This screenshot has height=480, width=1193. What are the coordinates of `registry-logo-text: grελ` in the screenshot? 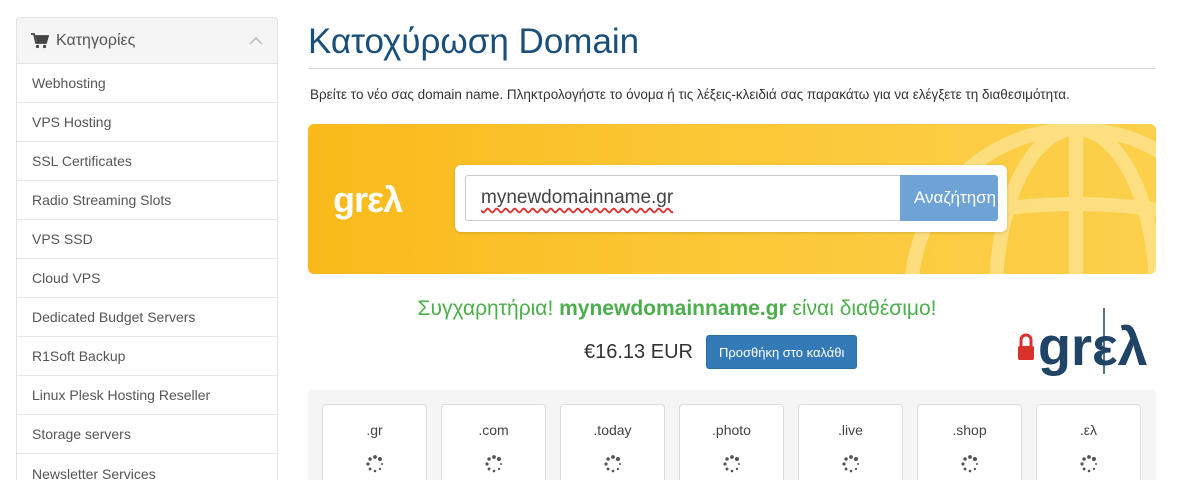 It's located at (1093, 347).